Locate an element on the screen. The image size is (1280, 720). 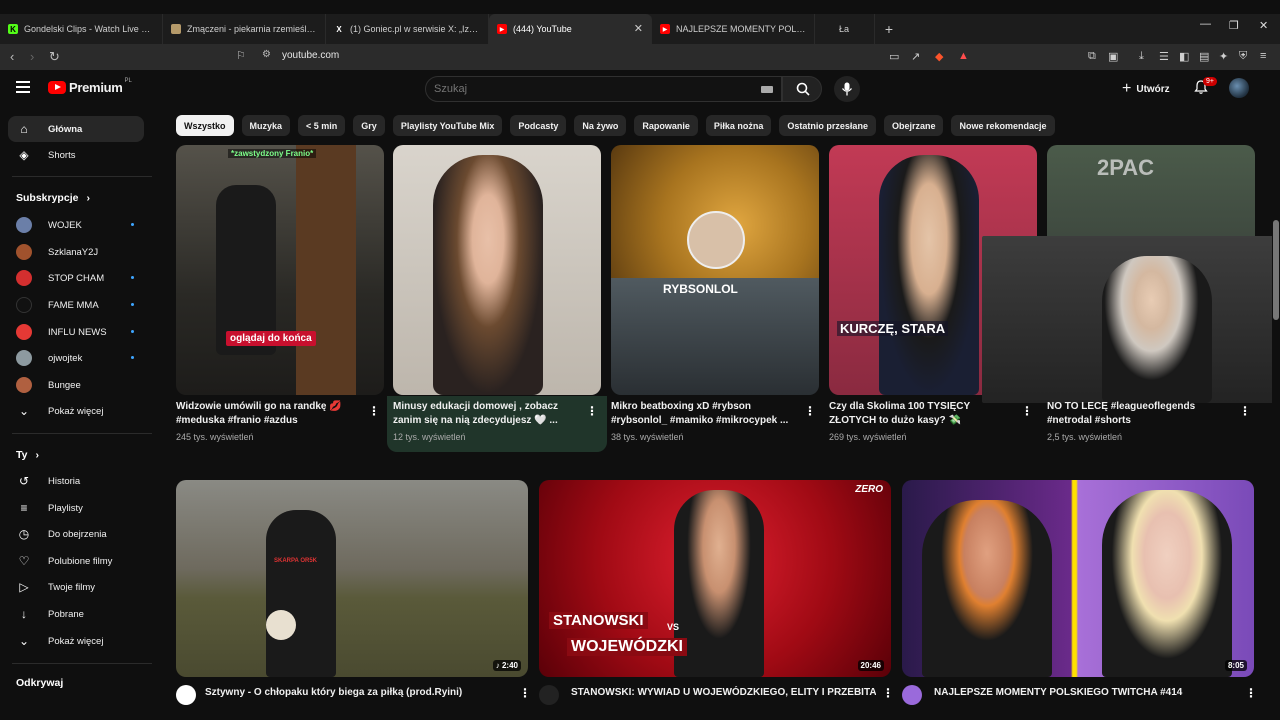
back-icon: ‹ is located at coordinates (12, 56).